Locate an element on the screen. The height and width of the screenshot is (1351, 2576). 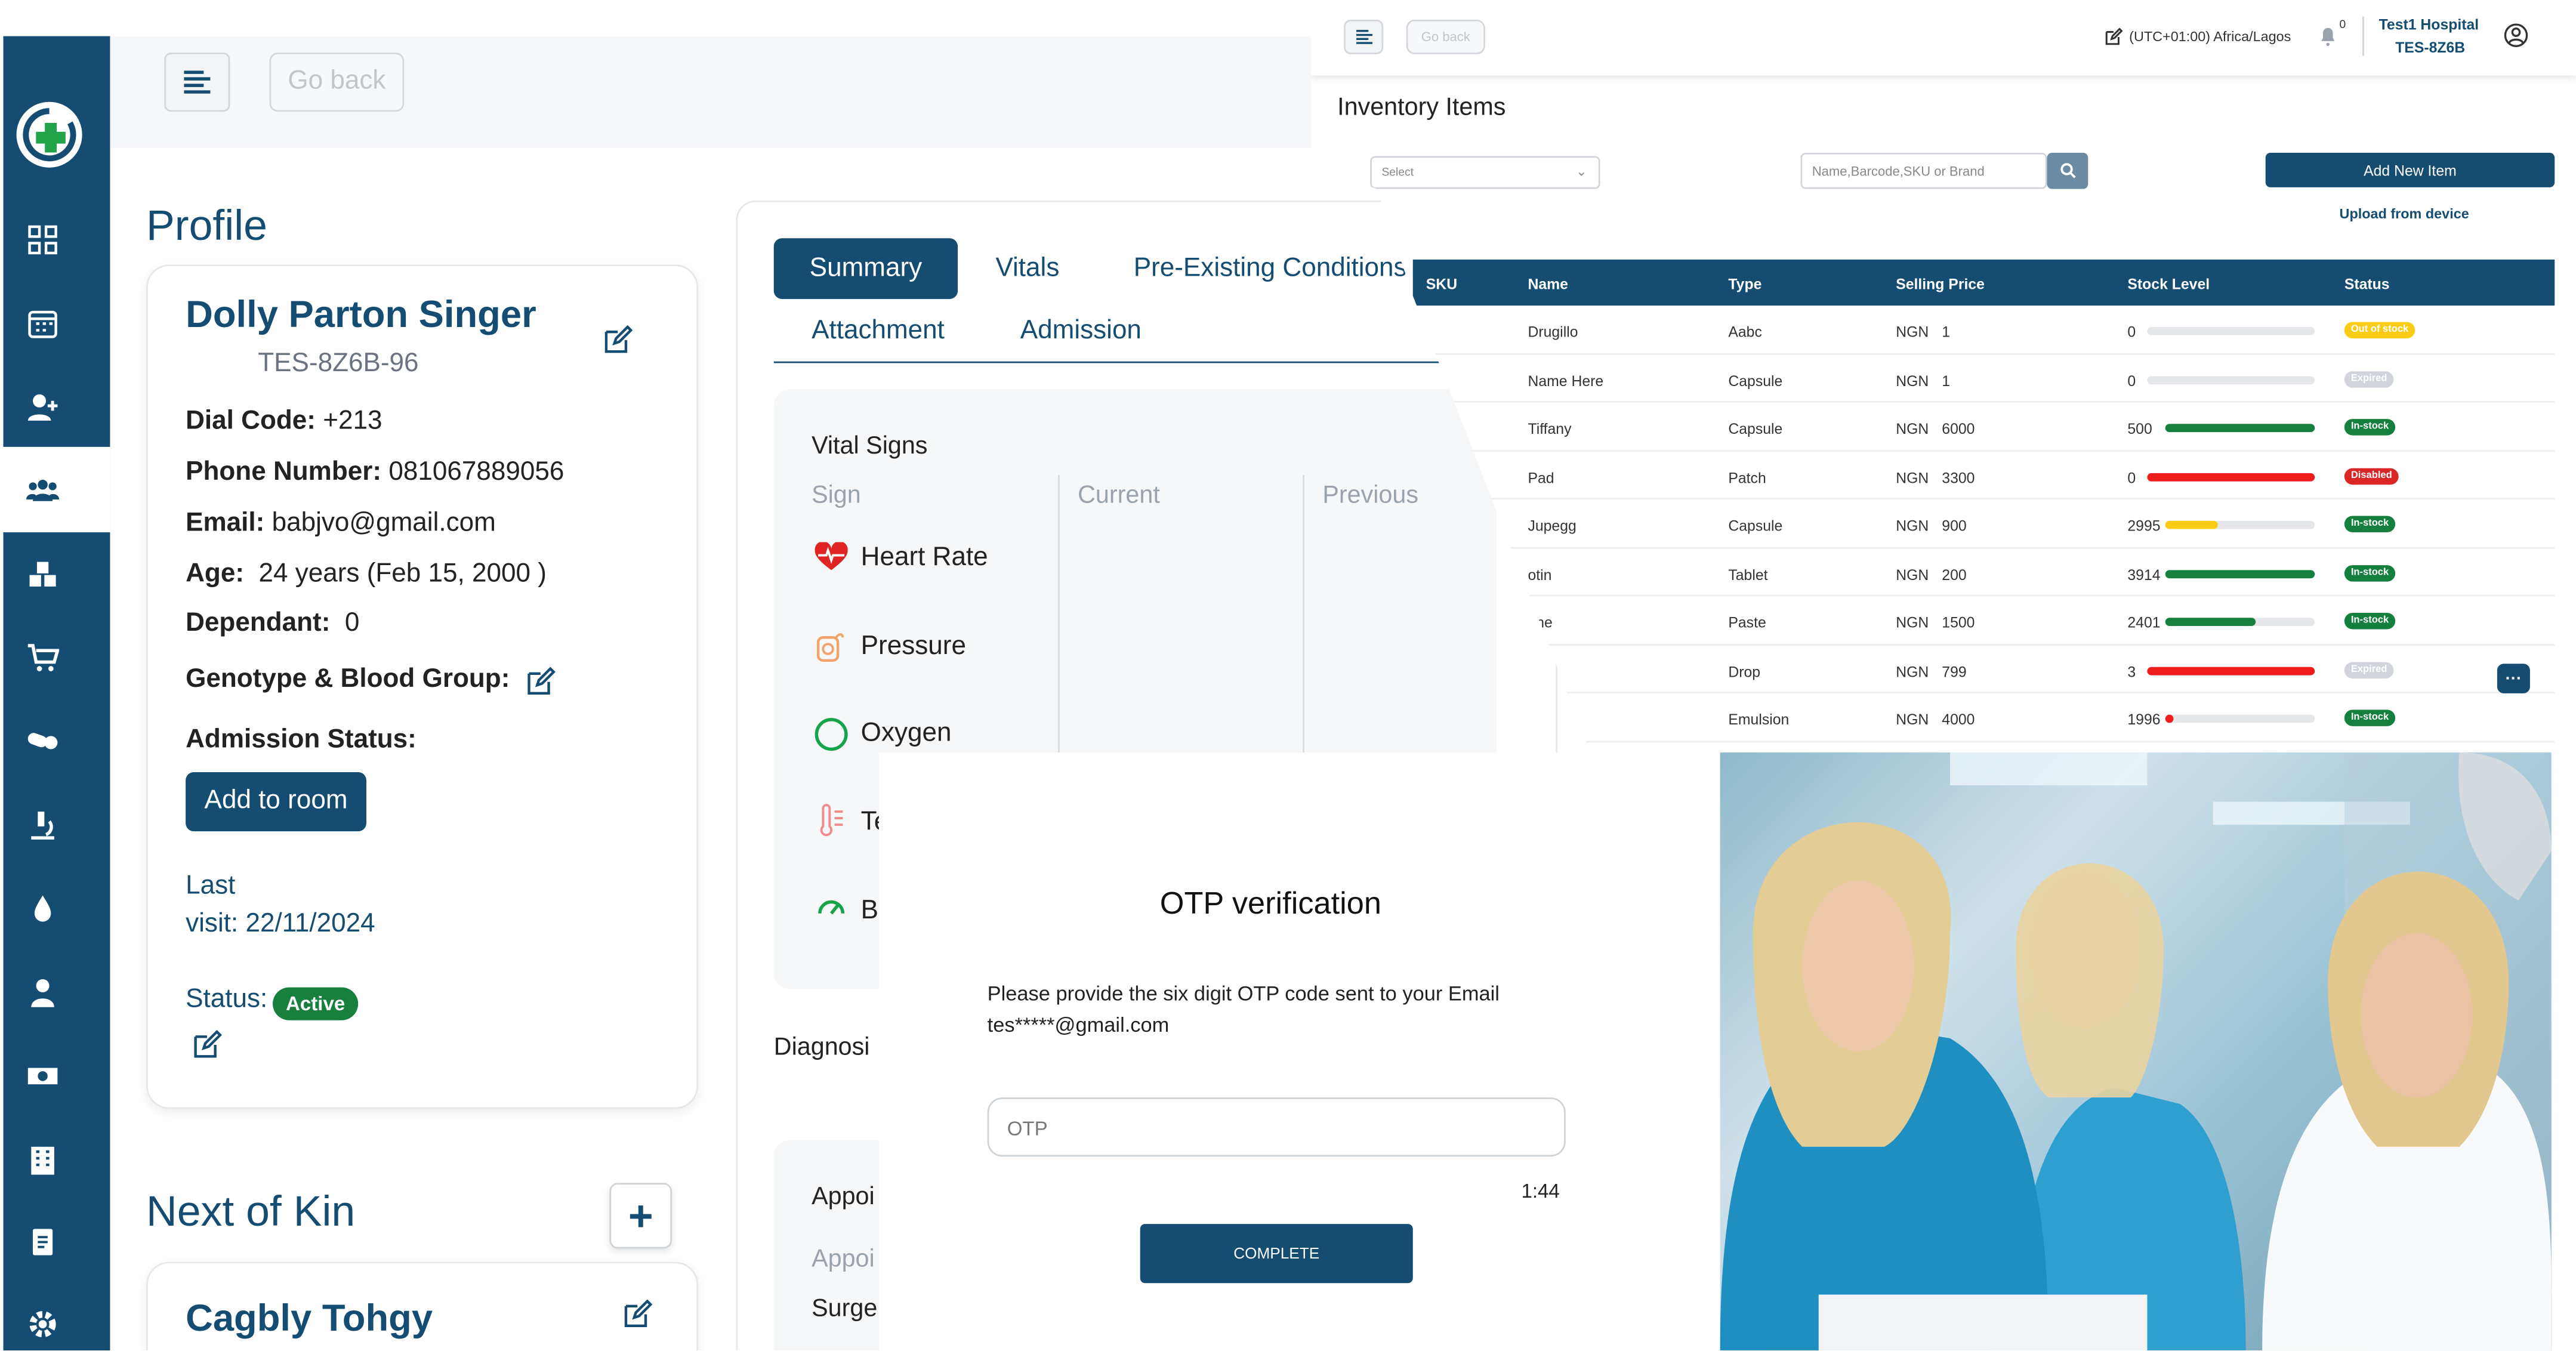
add-kin-button: + is located at coordinates (641, 1216).